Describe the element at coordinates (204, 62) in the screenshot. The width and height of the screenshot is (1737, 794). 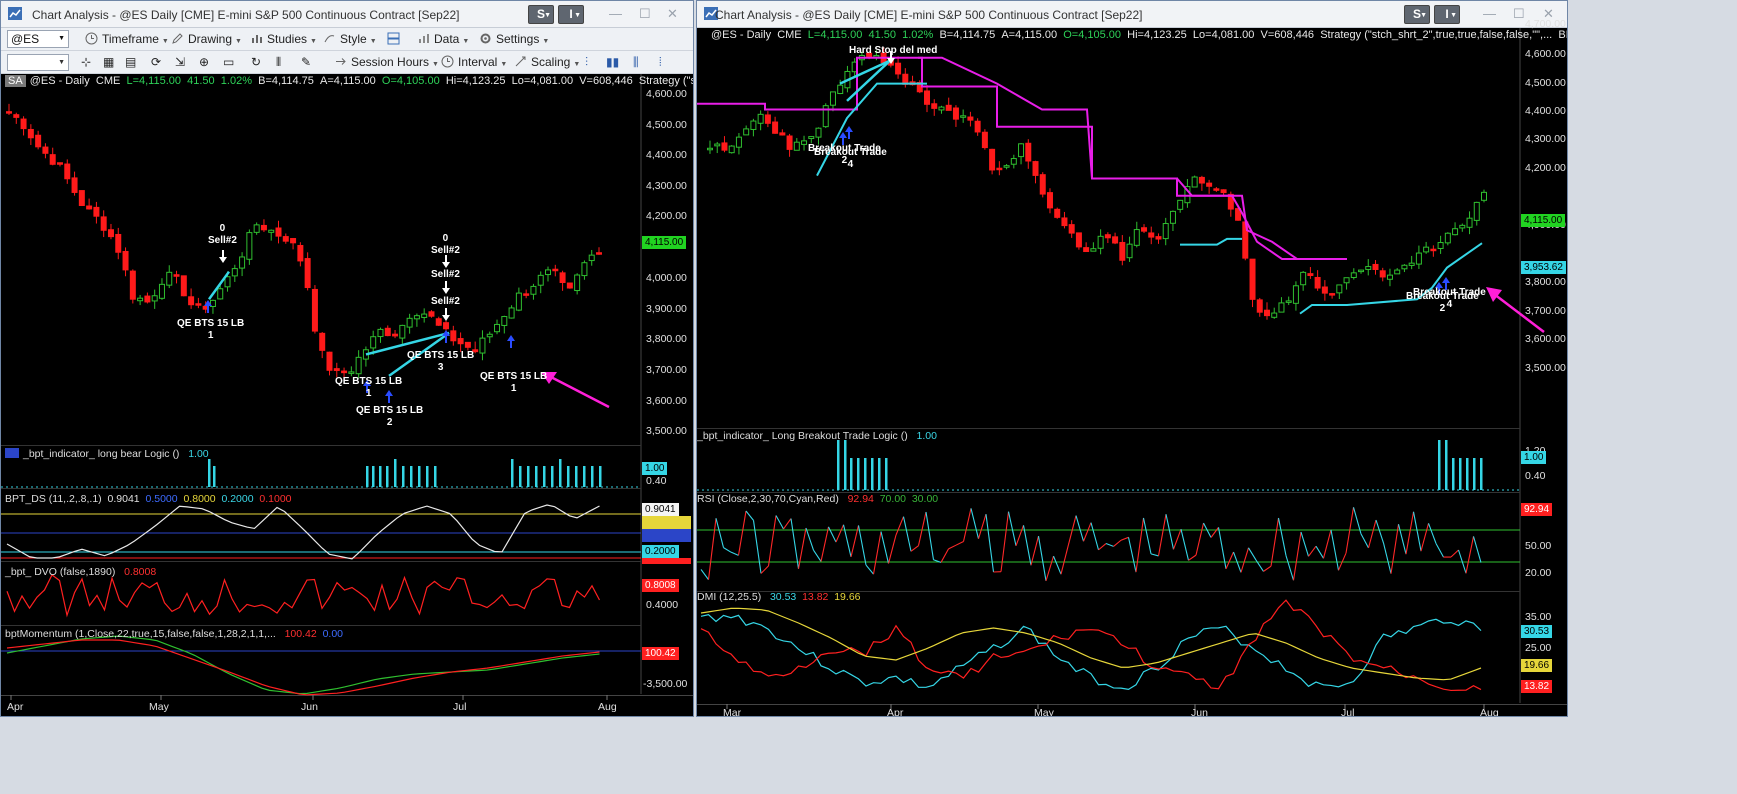
I see `zoom-tool-icon: ⊕` at that location.